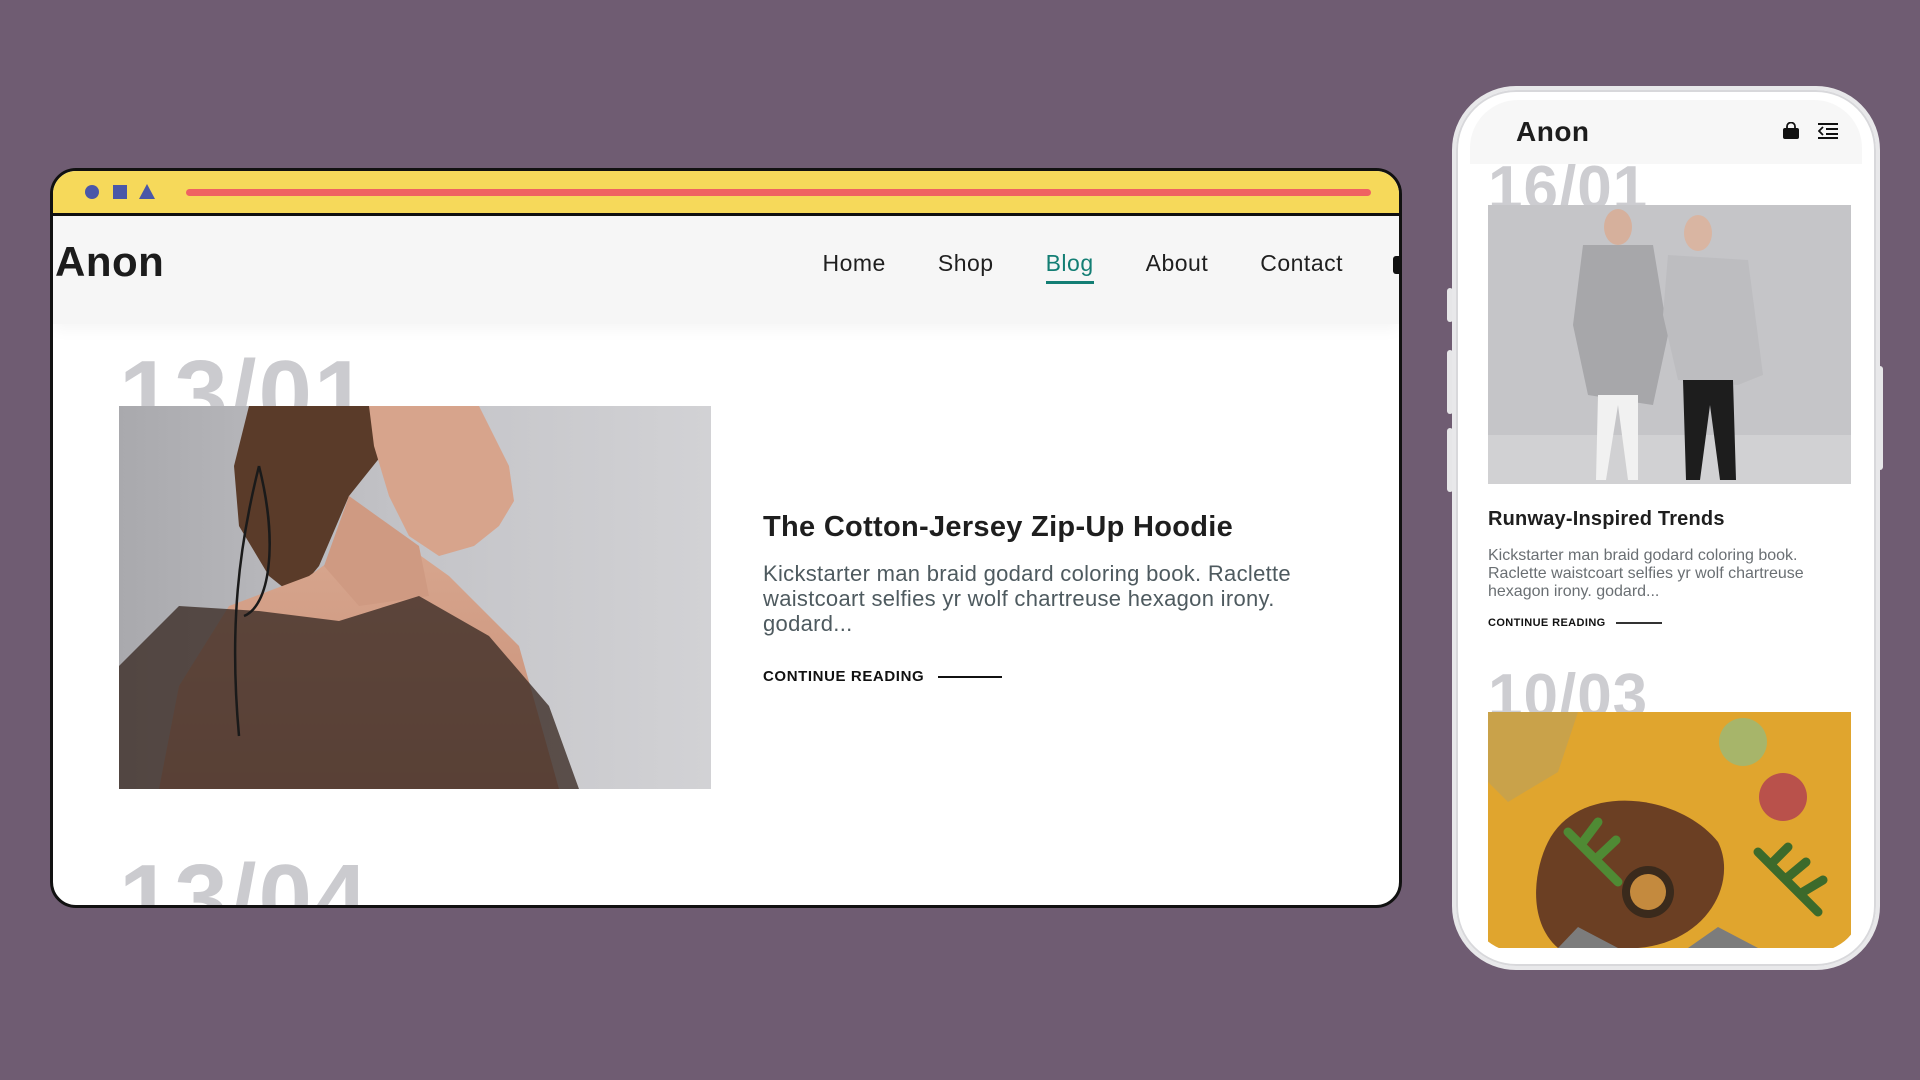 The image size is (1920, 1080). I want to click on mobile-post-image, so click(1669, 344).